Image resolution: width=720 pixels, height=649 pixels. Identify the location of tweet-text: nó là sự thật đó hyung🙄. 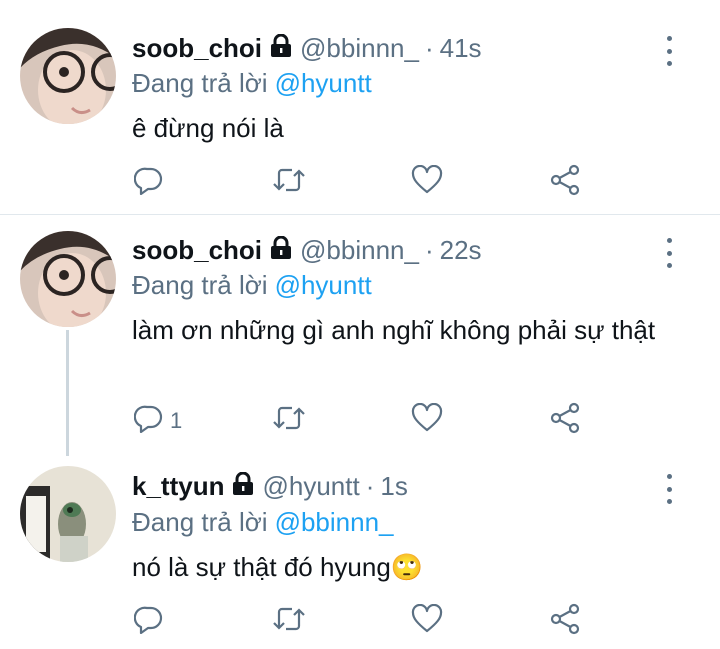
(278, 567).